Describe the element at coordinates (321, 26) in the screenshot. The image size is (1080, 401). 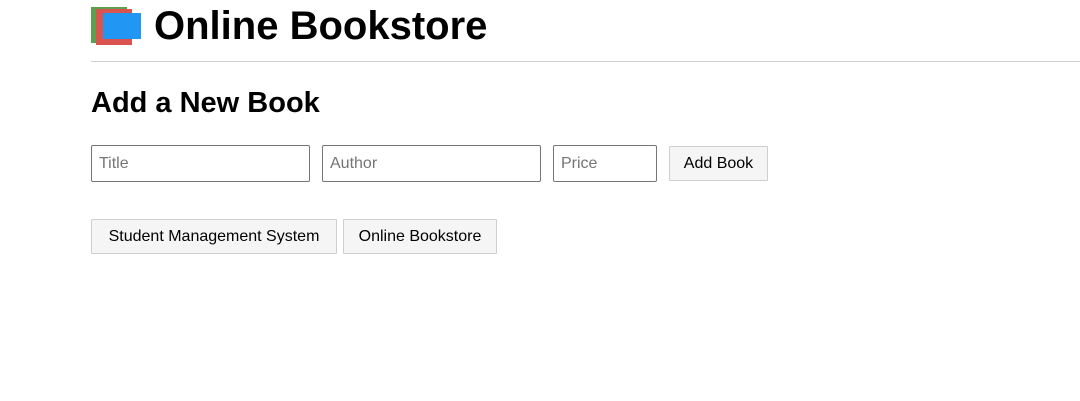
I see `site-title: Online Bookstore` at that location.